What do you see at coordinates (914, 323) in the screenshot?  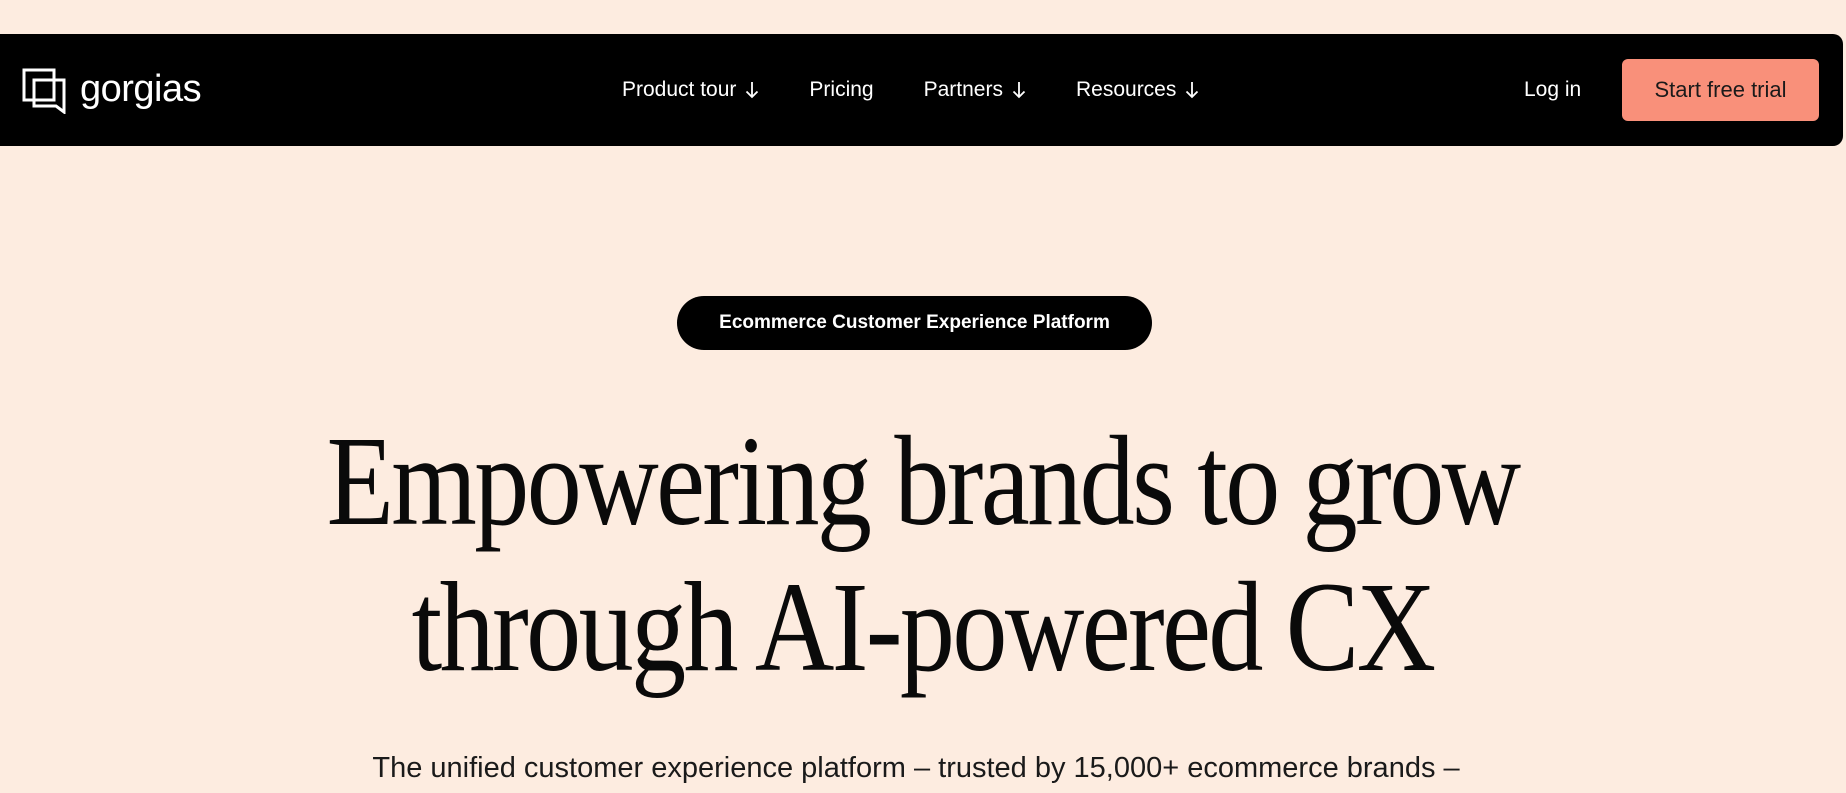 I see `category-badge: Ecommerce Customer Experience Platform` at bounding box center [914, 323].